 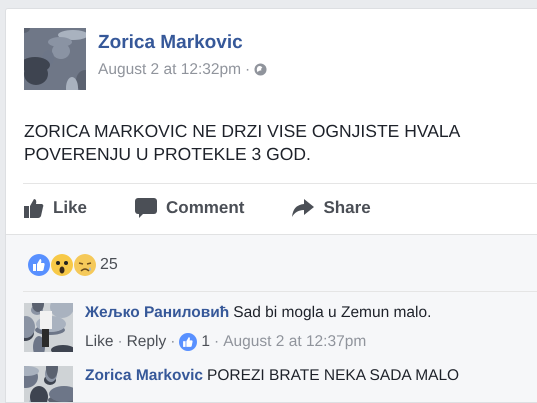 What do you see at coordinates (183, 43) in the screenshot?
I see `author-name: Zorica Markovic` at bounding box center [183, 43].